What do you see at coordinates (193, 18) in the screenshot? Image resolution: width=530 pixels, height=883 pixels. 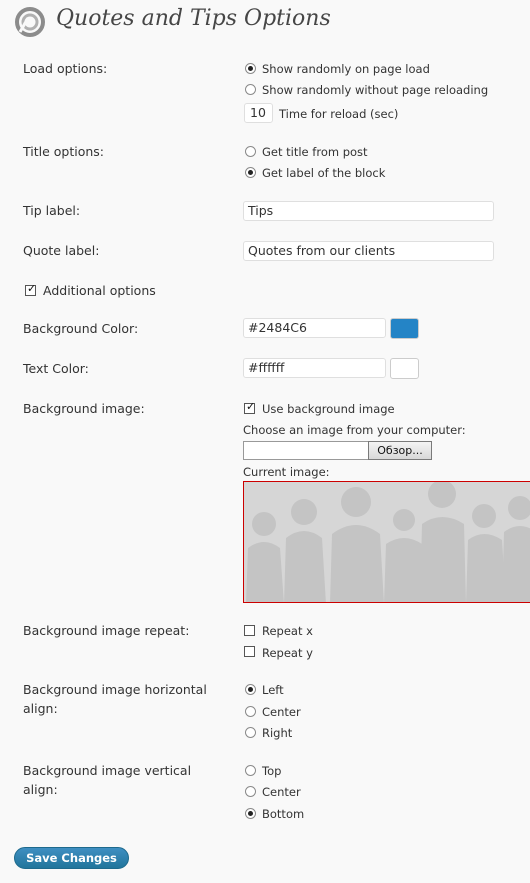 I see `page-title: Quotes and Tips Options` at bounding box center [193, 18].